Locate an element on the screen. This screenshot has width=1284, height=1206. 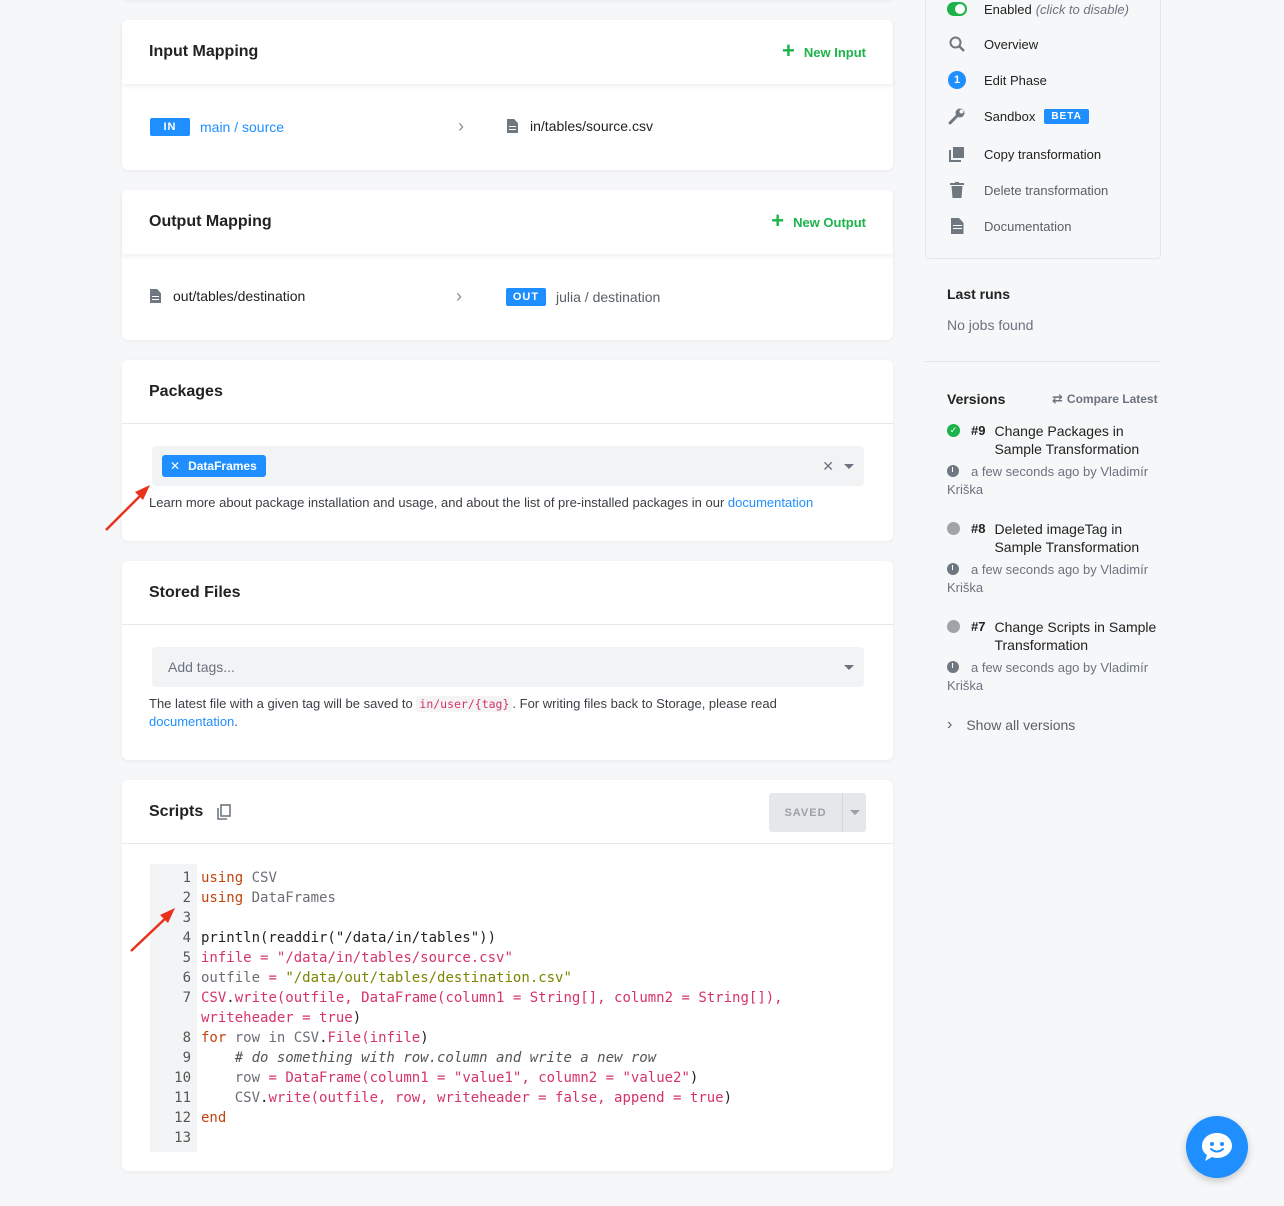
version-number: #7 is located at coordinates (978, 626).